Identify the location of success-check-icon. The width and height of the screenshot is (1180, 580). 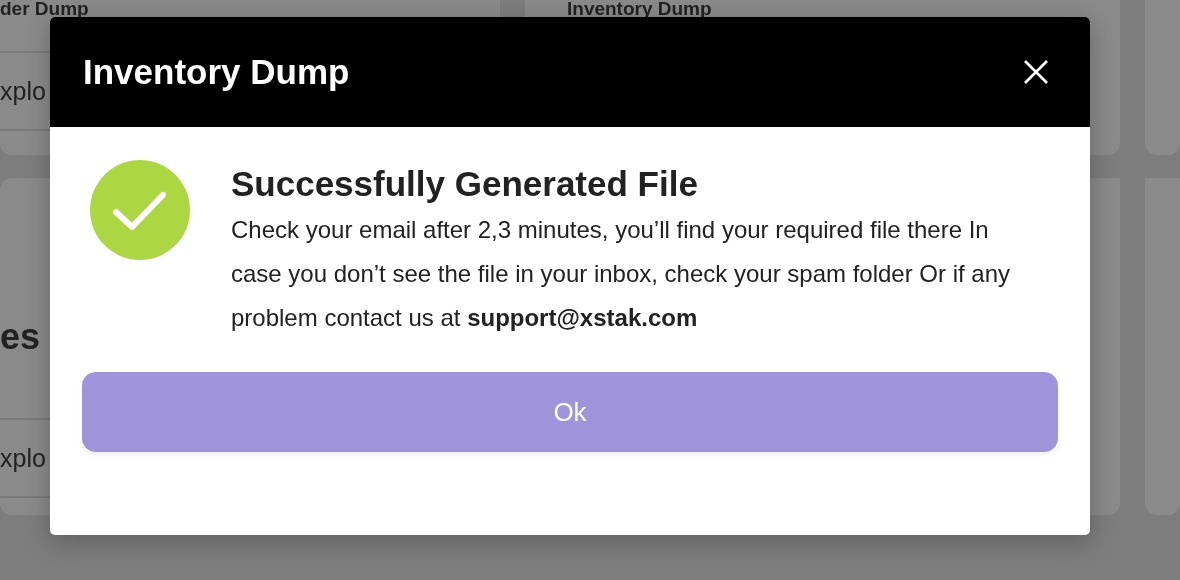
(140, 210).